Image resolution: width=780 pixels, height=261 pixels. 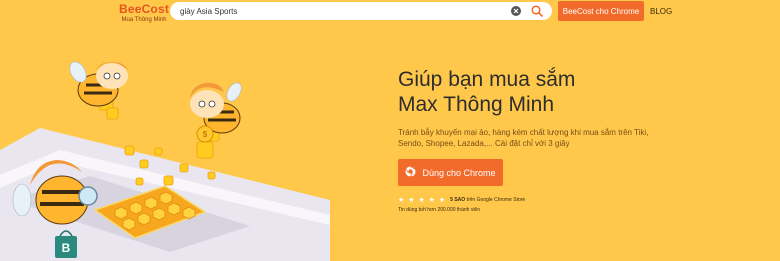 I want to click on search-bar, so click(x=361, y=11).